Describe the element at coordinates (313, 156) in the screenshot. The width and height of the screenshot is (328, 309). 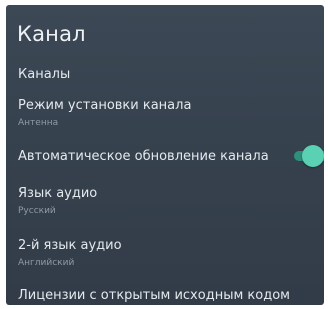
I see `toggle-knob` at that location.